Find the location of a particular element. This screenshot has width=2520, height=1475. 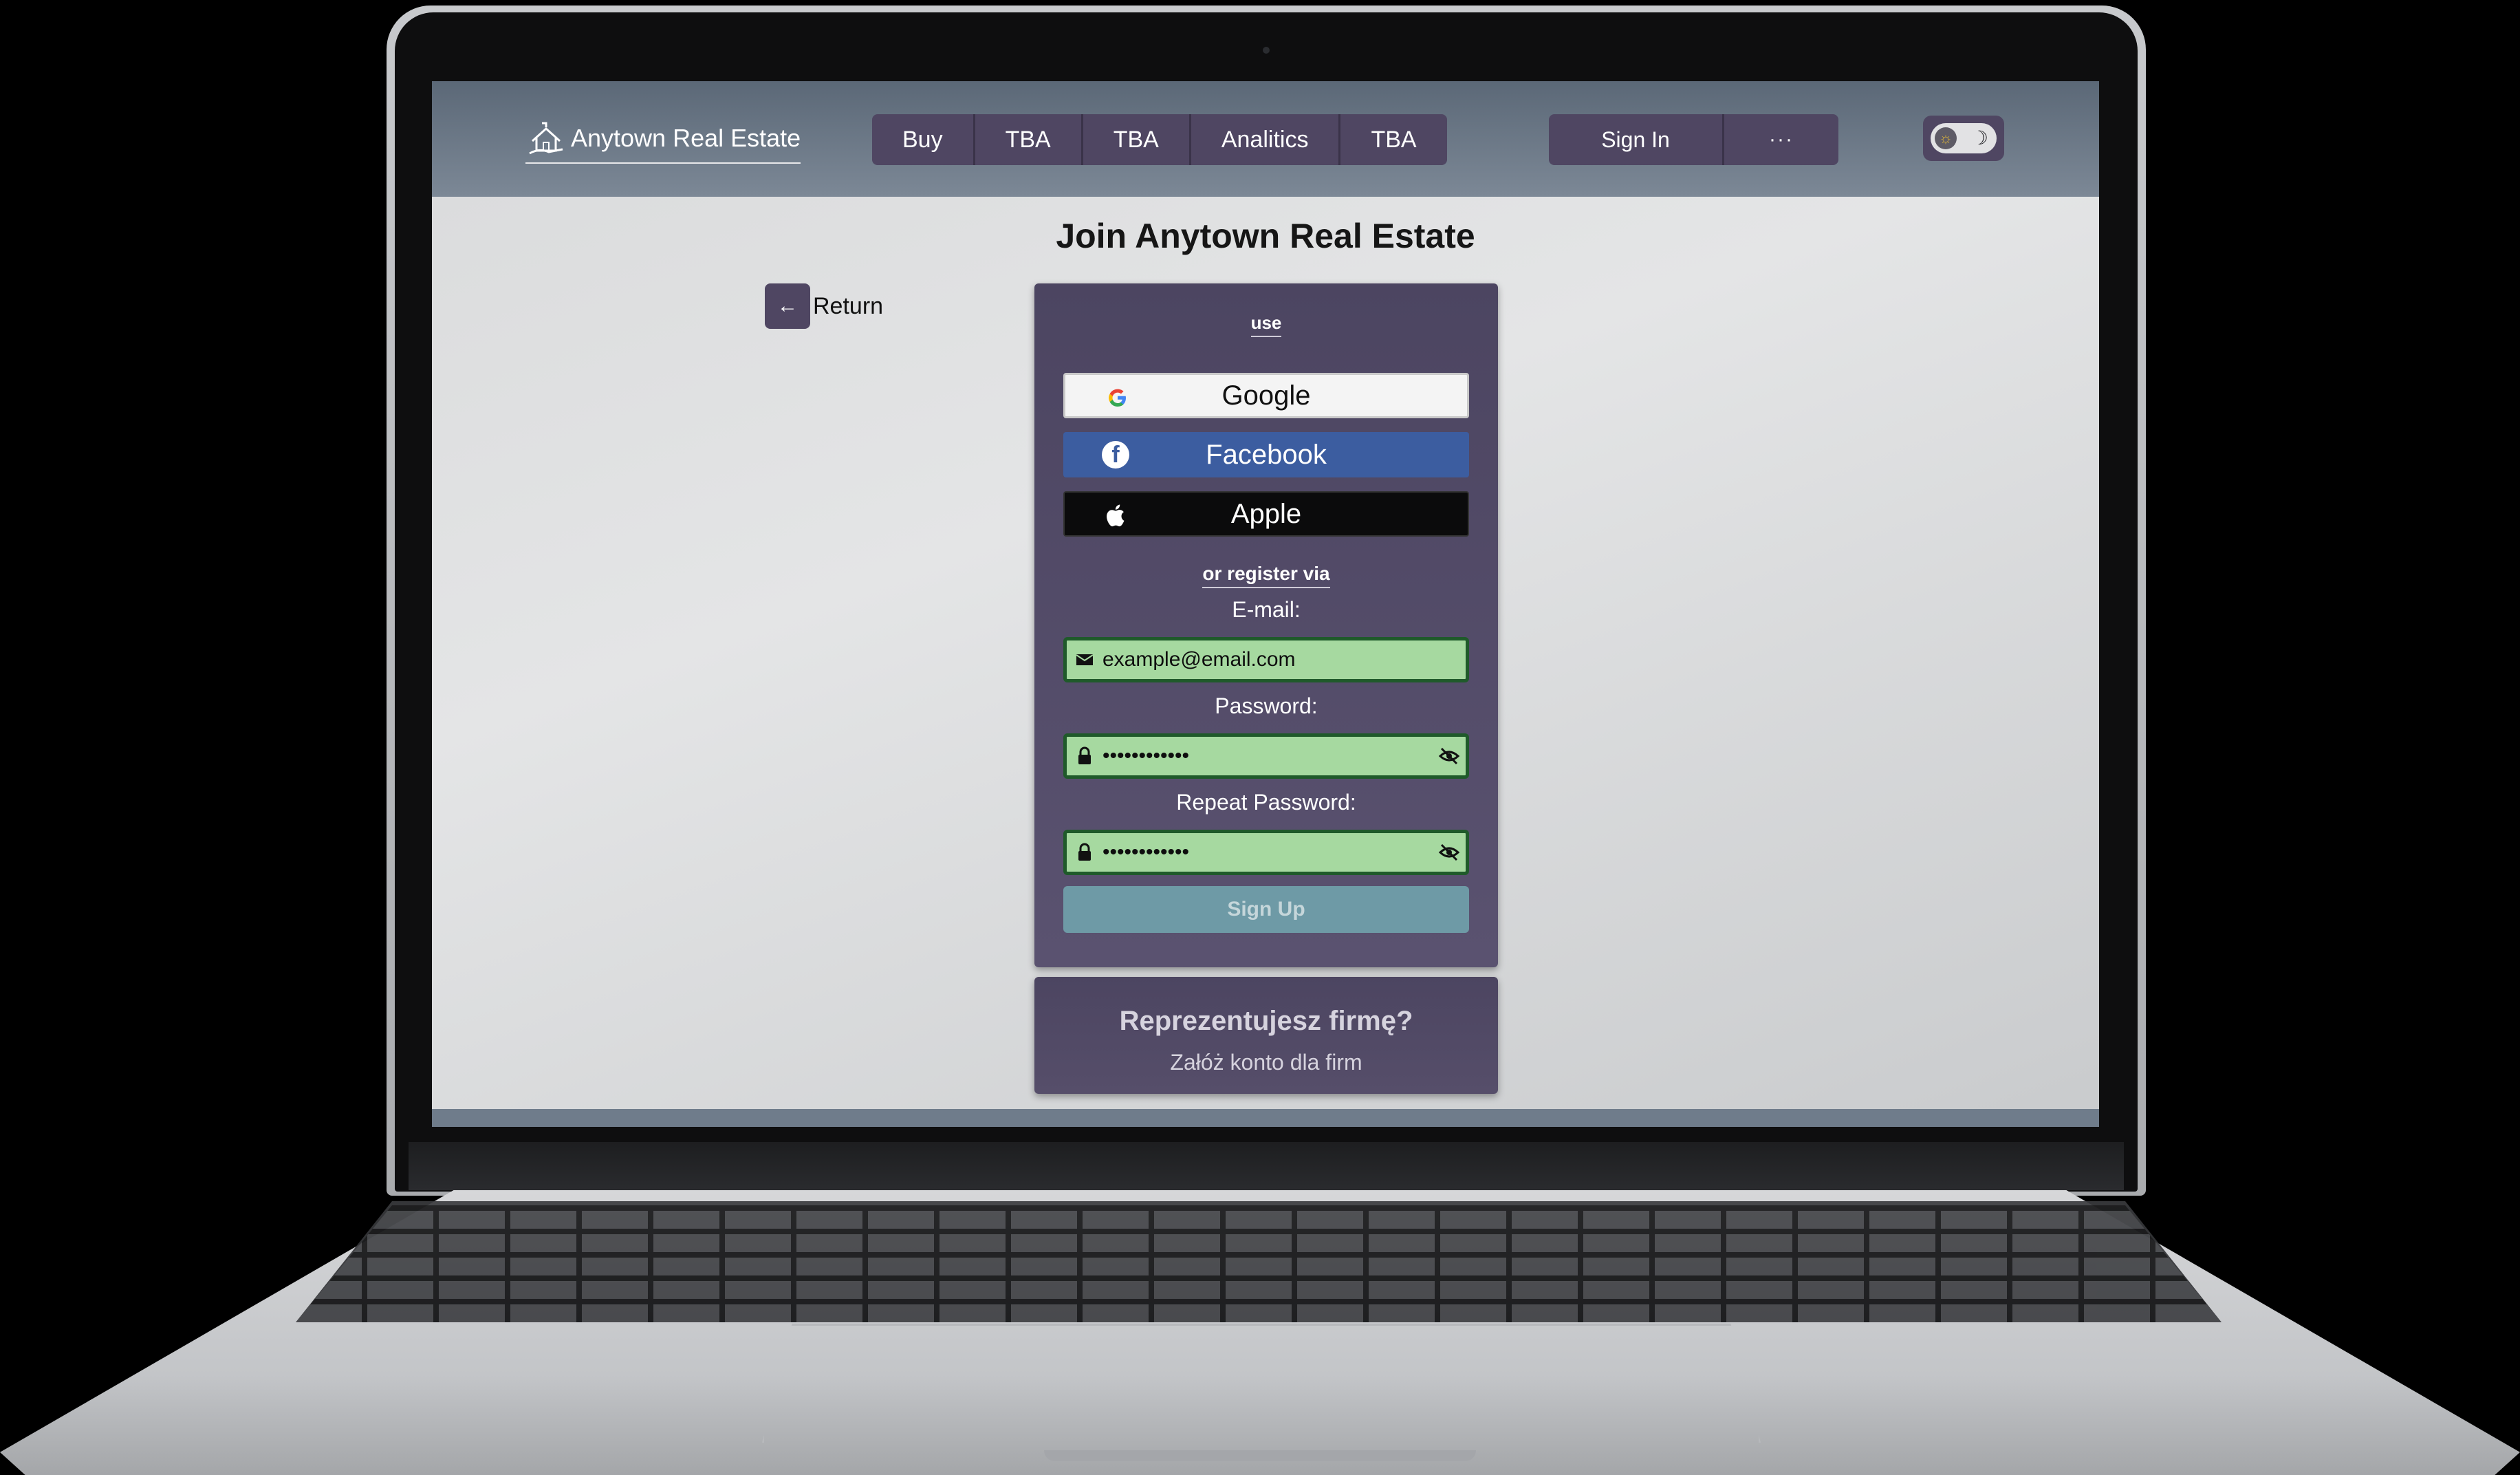

company-title: Reprezentujesz firmę? is located at coordinates (1266, 1021).